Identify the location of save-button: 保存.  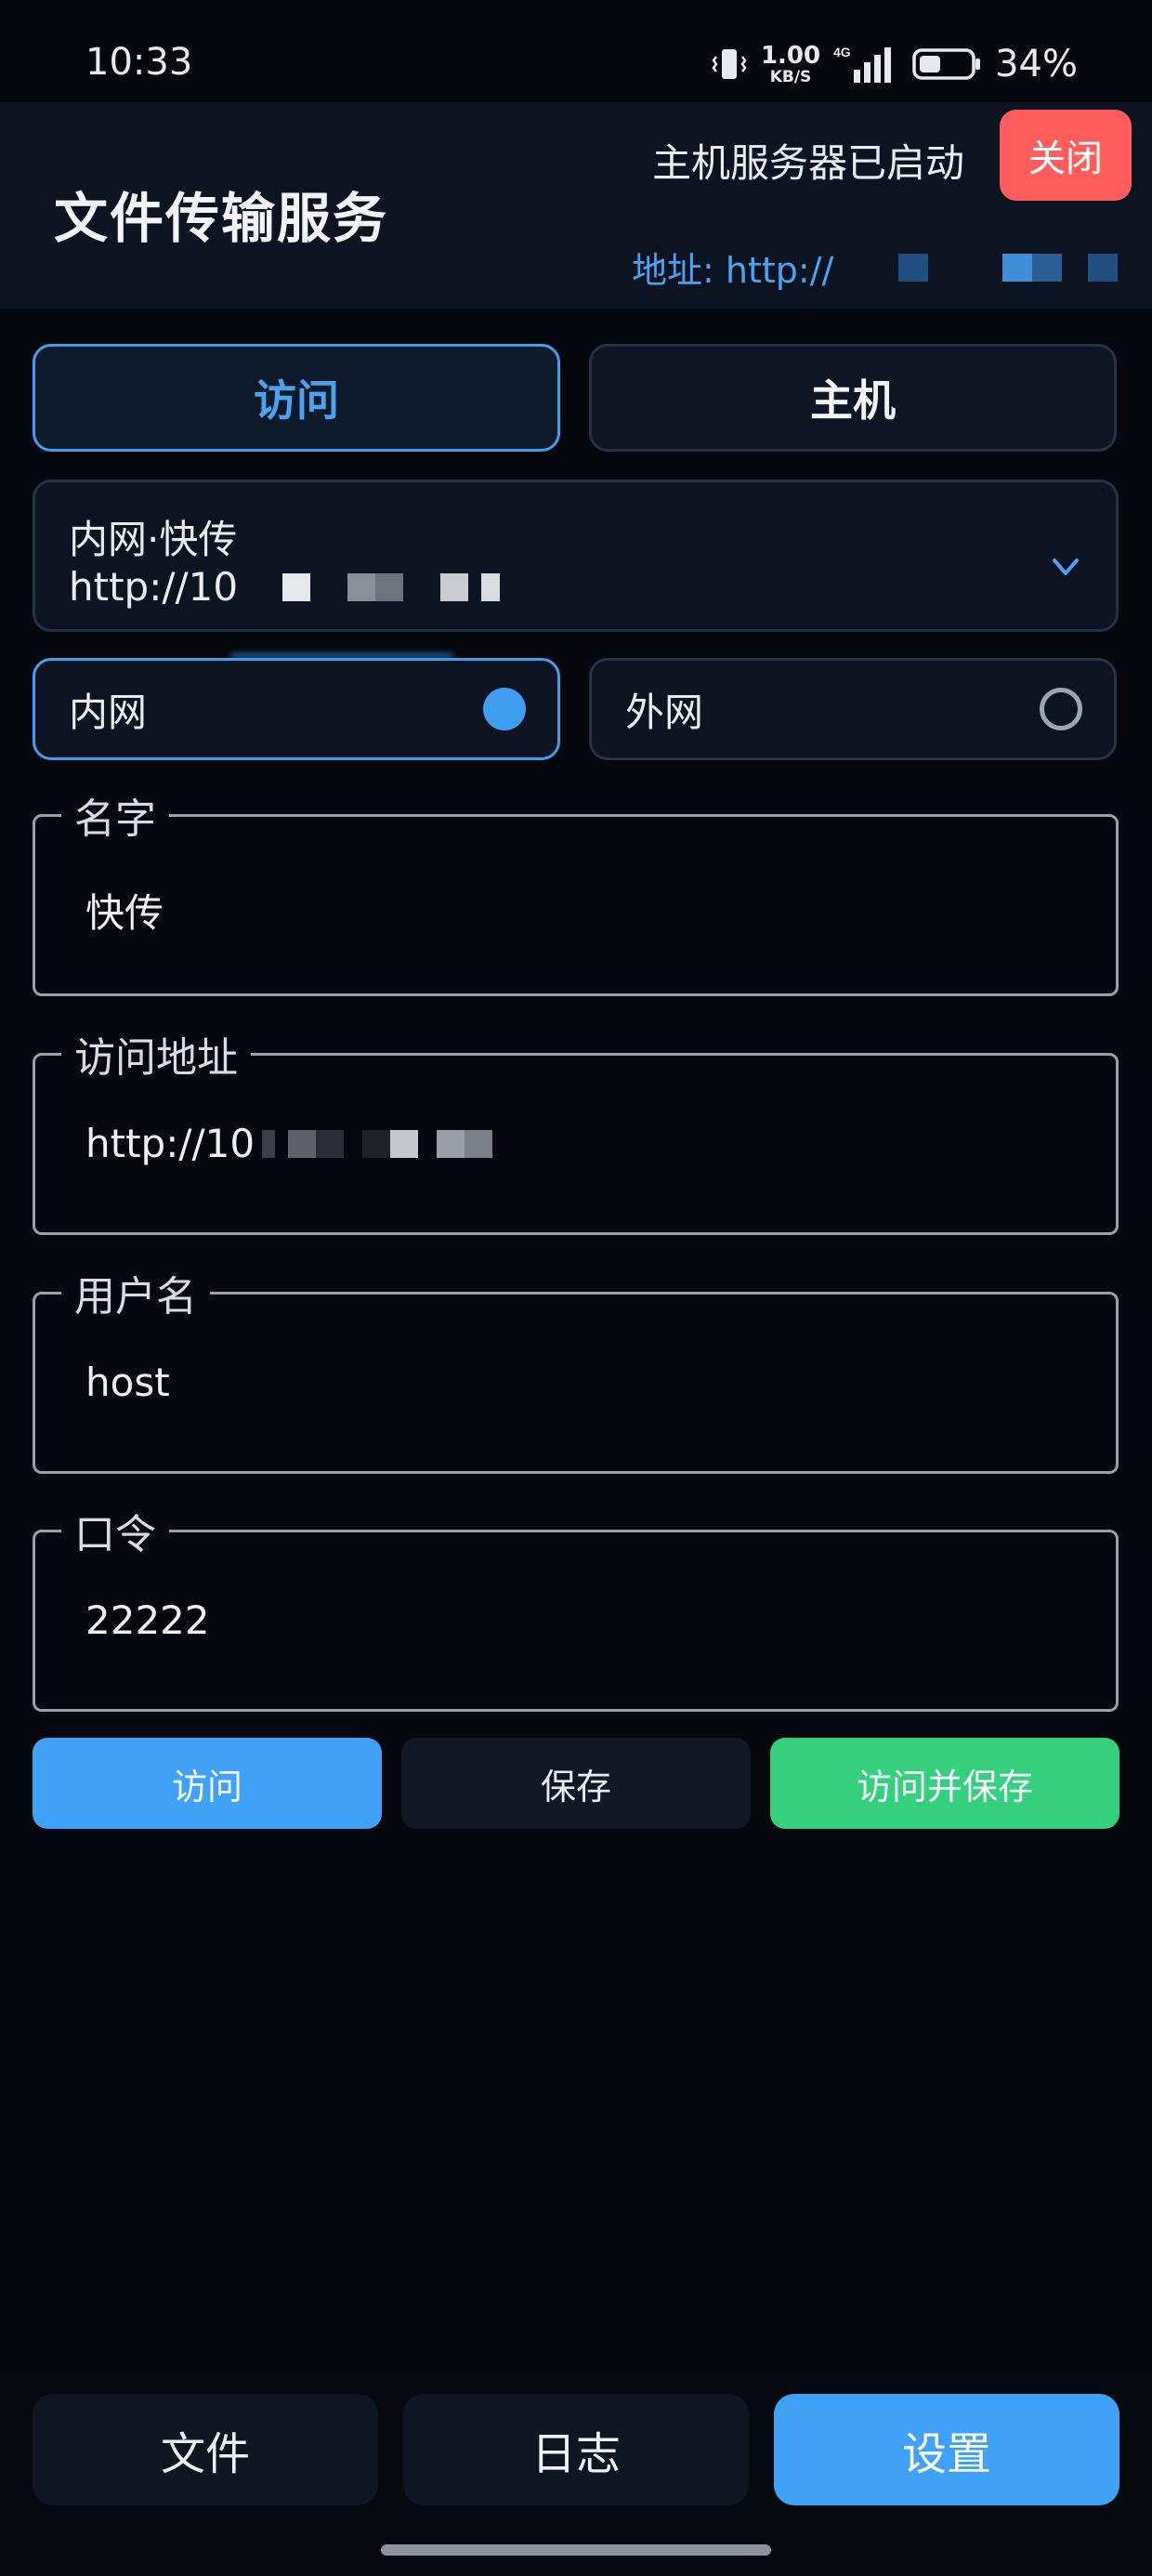
(576, 1783).